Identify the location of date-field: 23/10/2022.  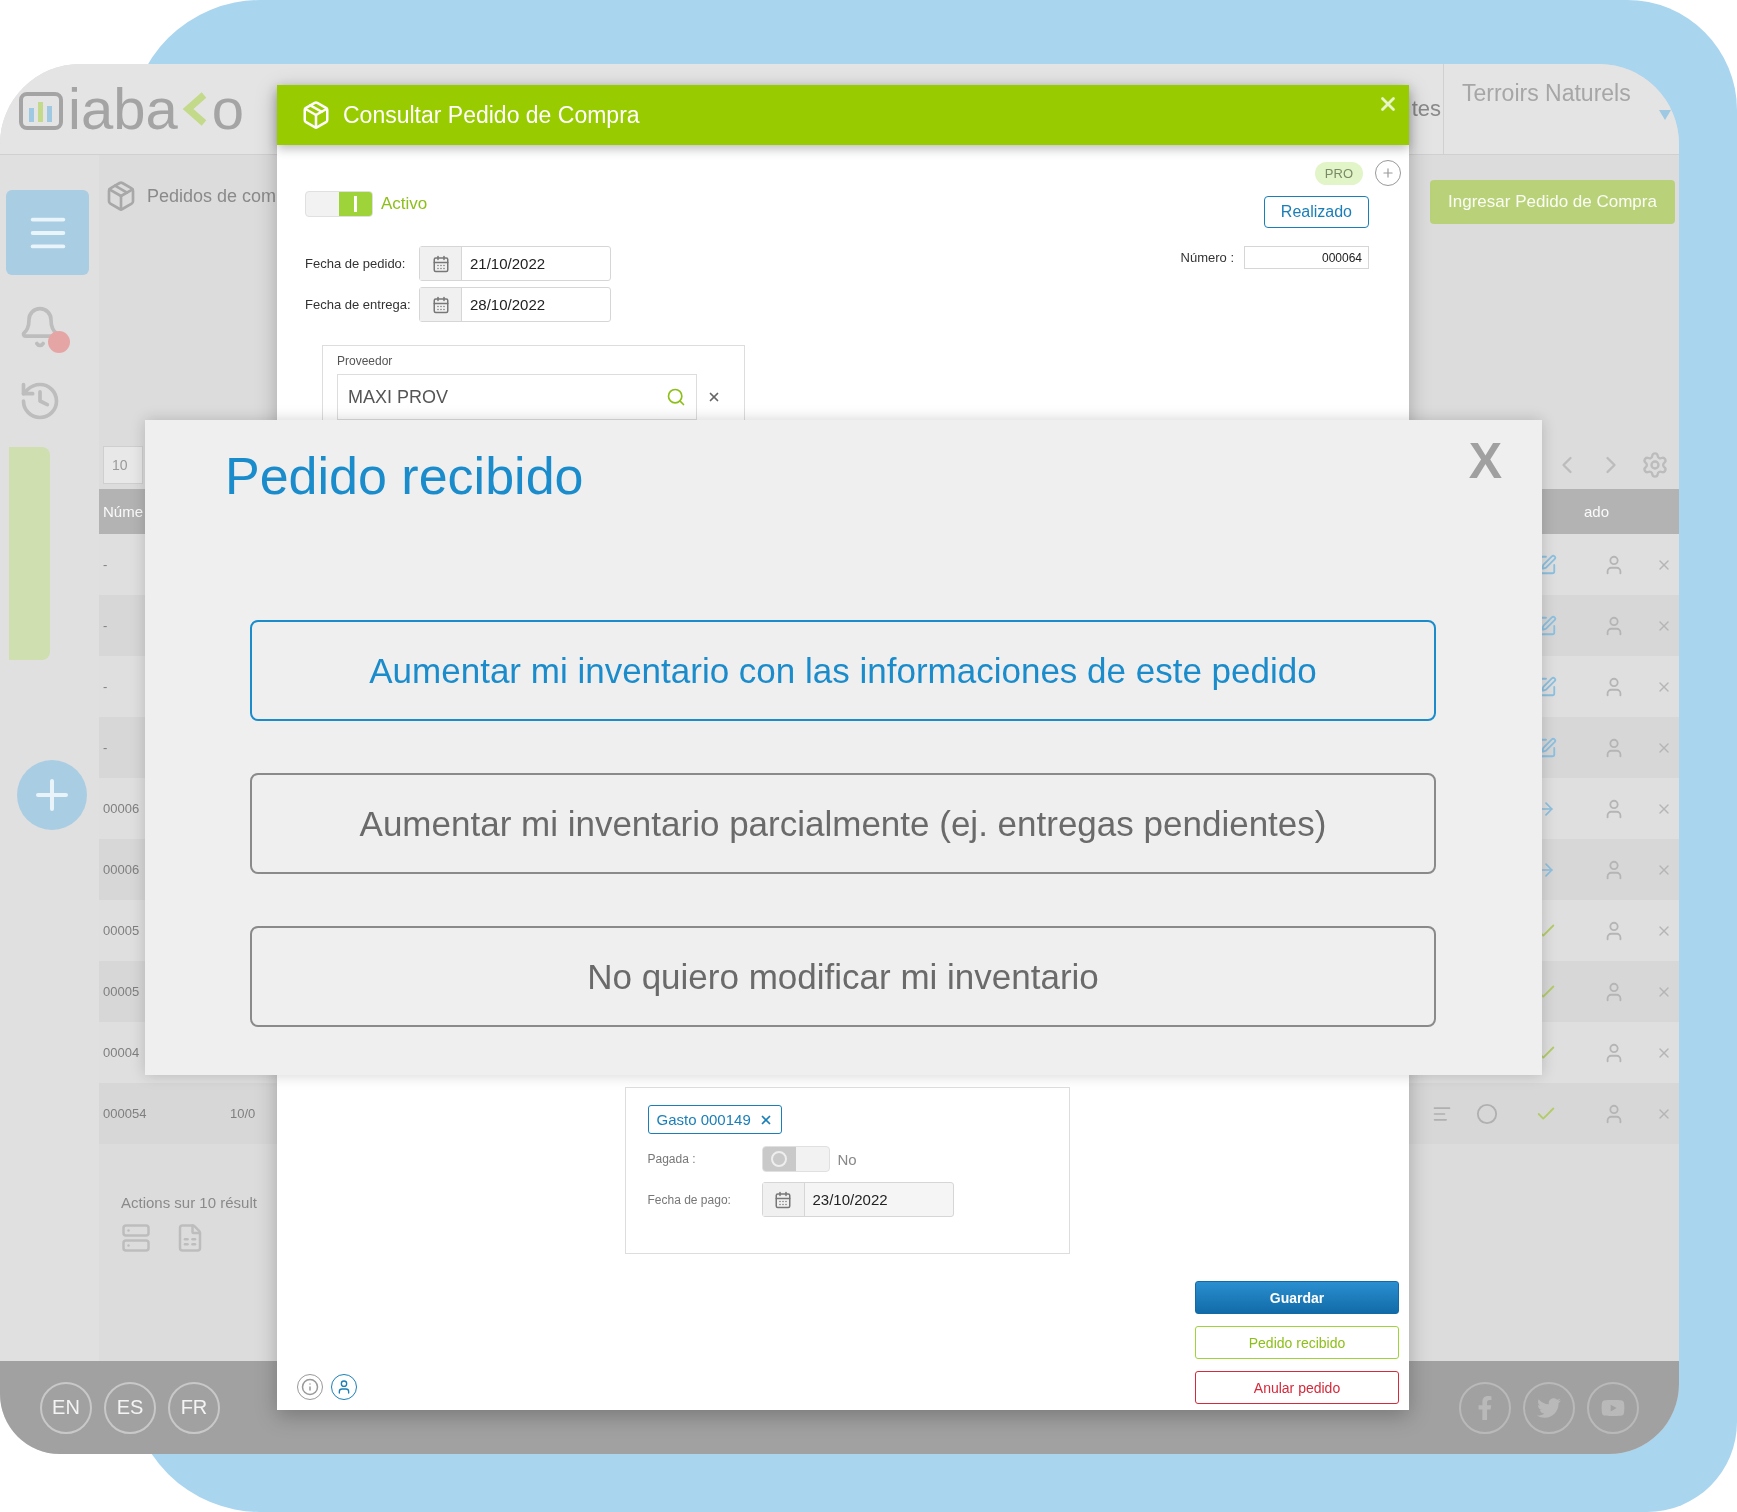
(857, 1199).